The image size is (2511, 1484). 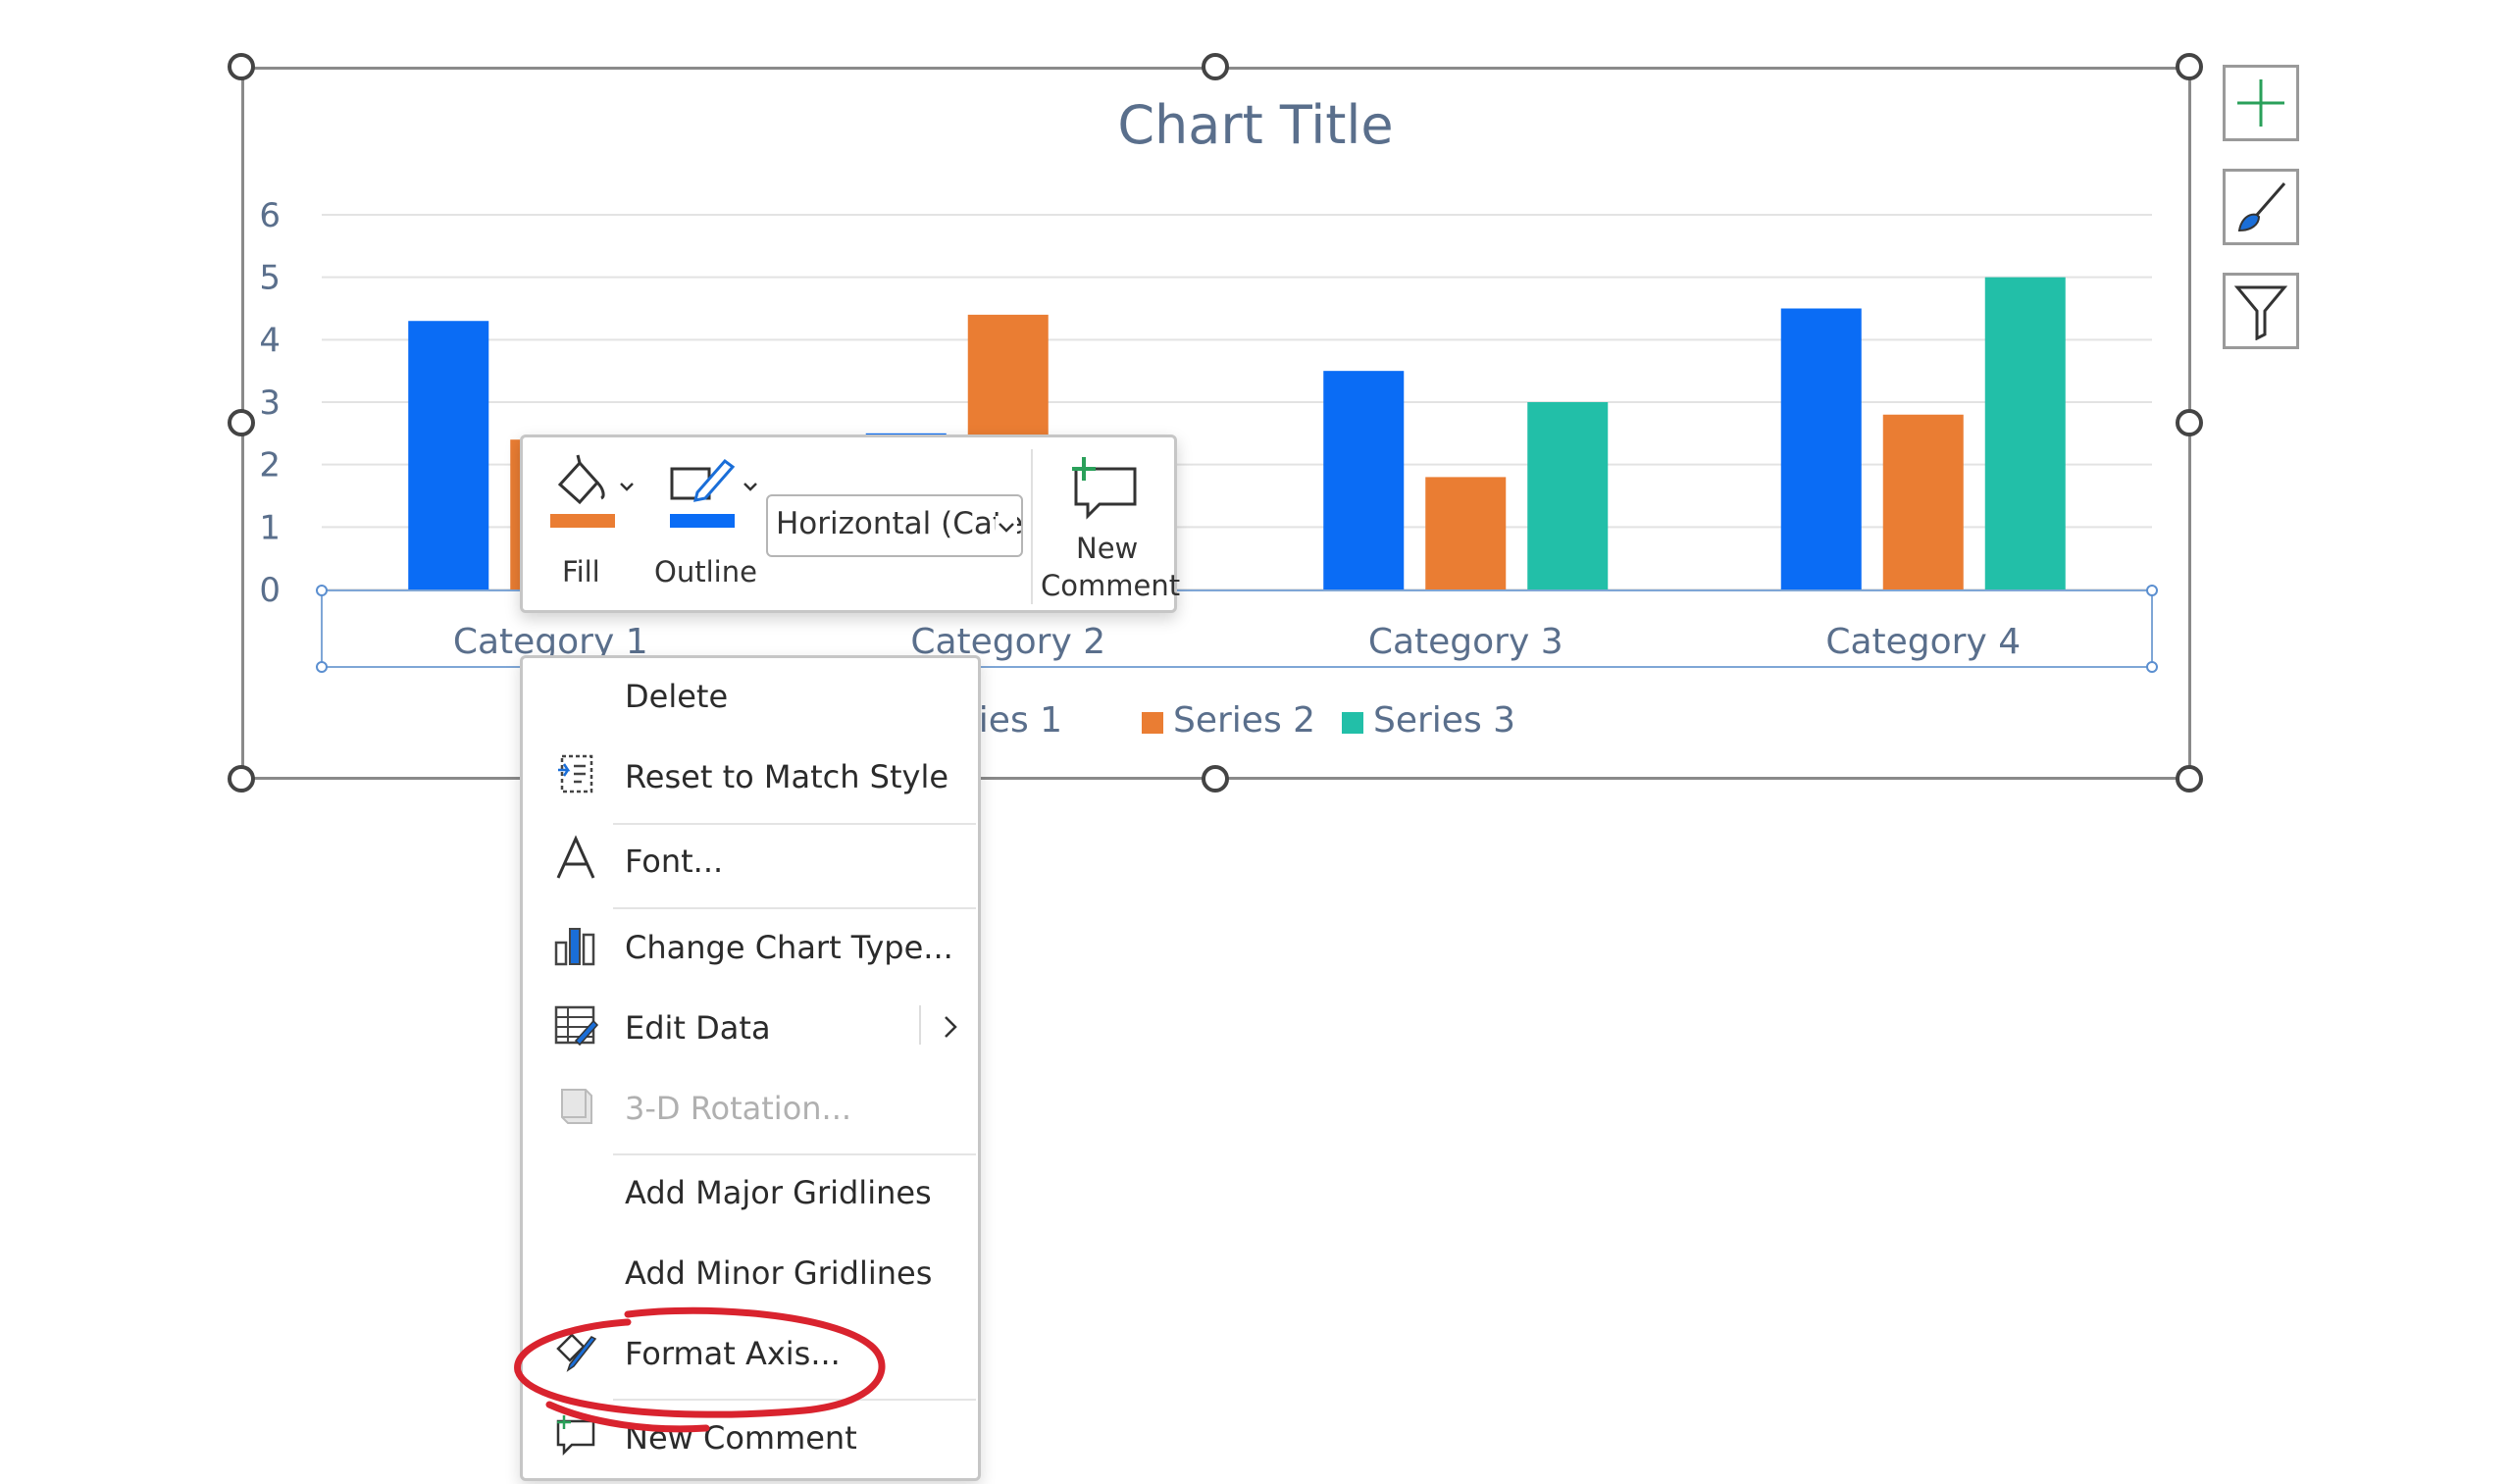 I want to click on fill-label: Fill, so click(x=581, y=571).